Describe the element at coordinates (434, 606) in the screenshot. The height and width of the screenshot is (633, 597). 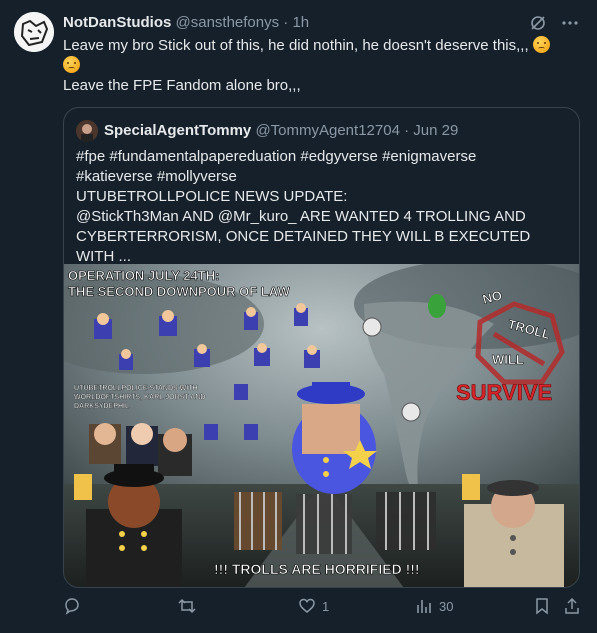
I see `views-button: 30` at that location.